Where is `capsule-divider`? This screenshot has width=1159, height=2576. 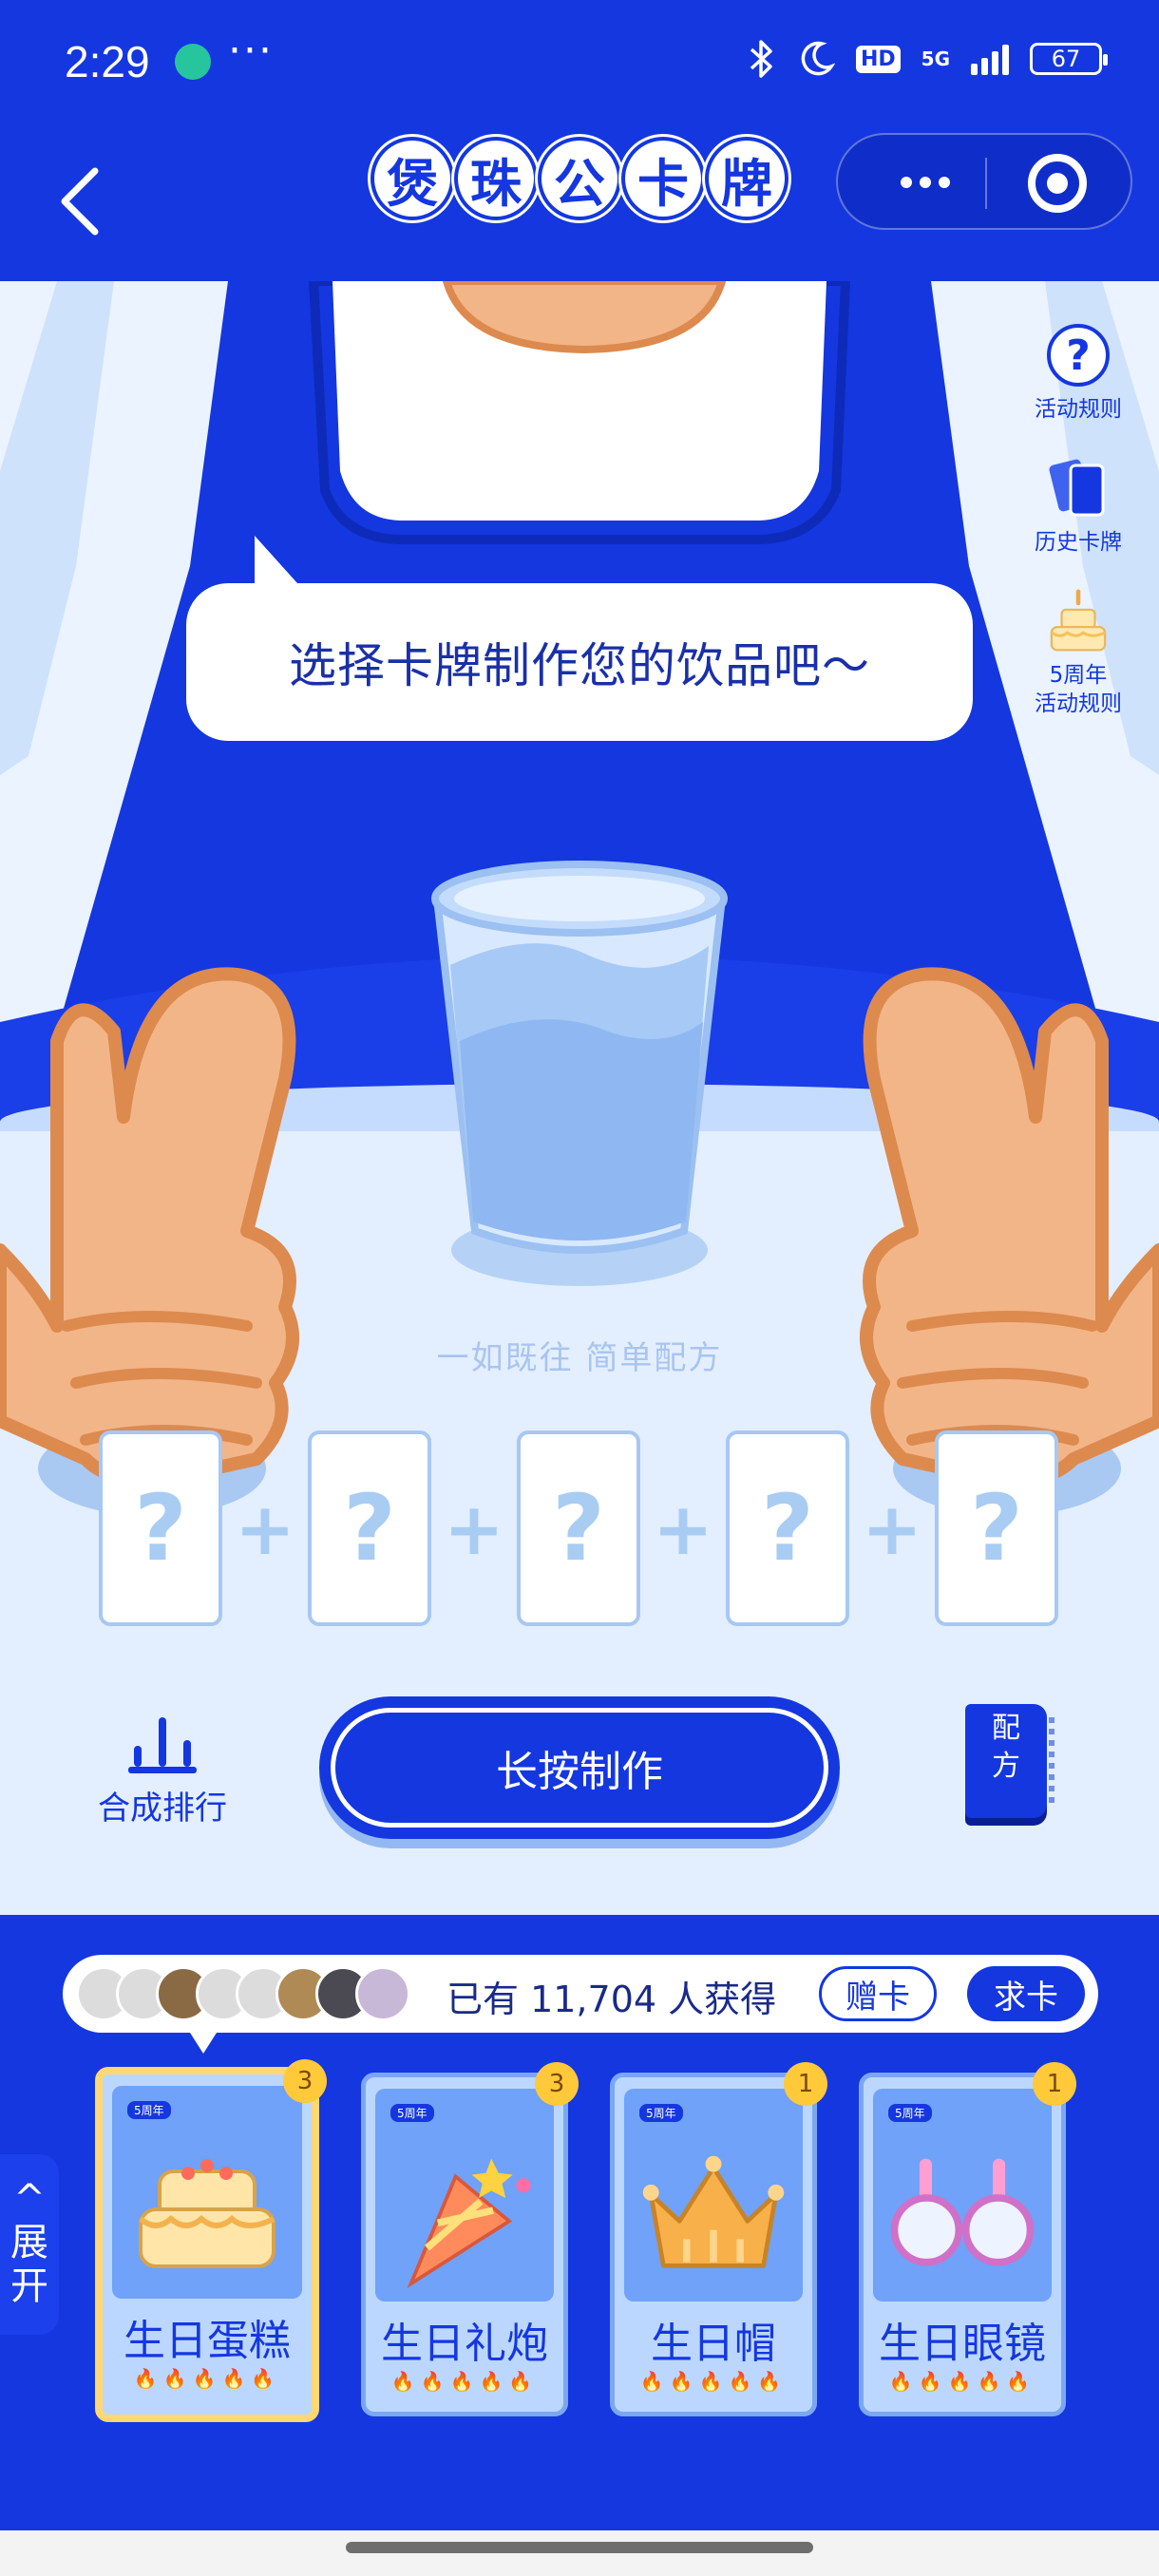
capsule-divider is located at coordinates (986, 183).